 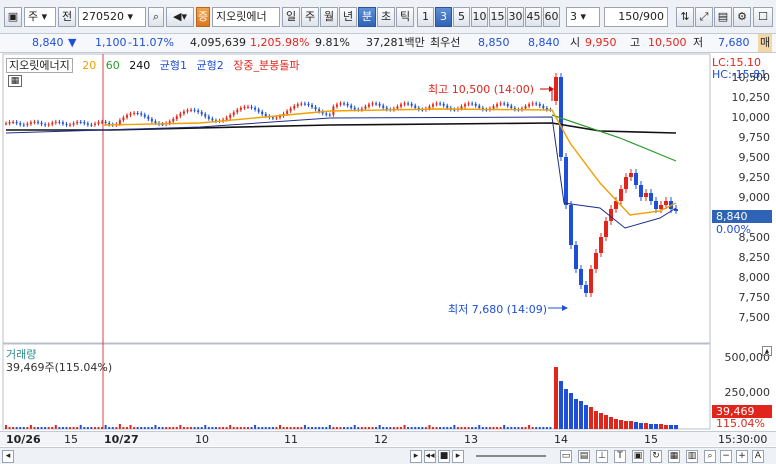 I want to click on crosshair-icon: ⊥, so click(x=602, y=456).